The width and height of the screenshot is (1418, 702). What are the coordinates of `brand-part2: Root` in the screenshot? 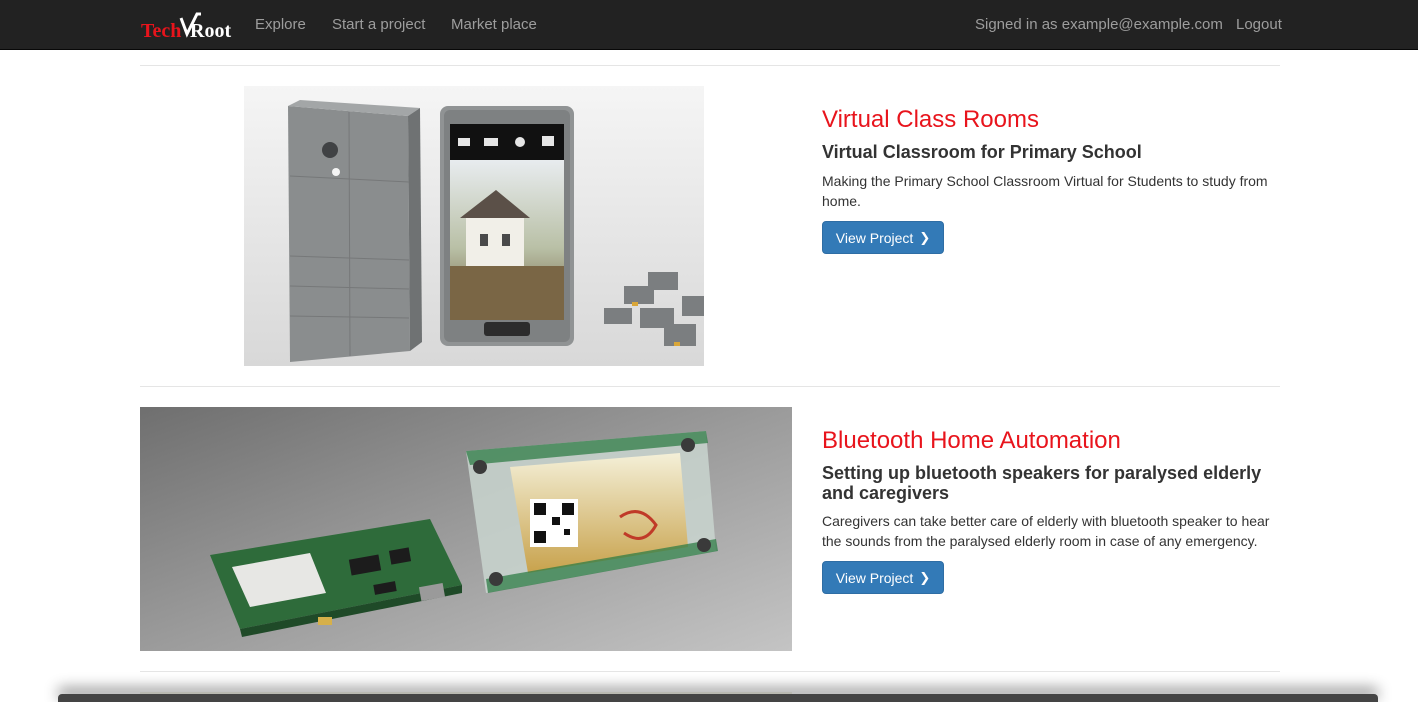 It's located at (210, 31).